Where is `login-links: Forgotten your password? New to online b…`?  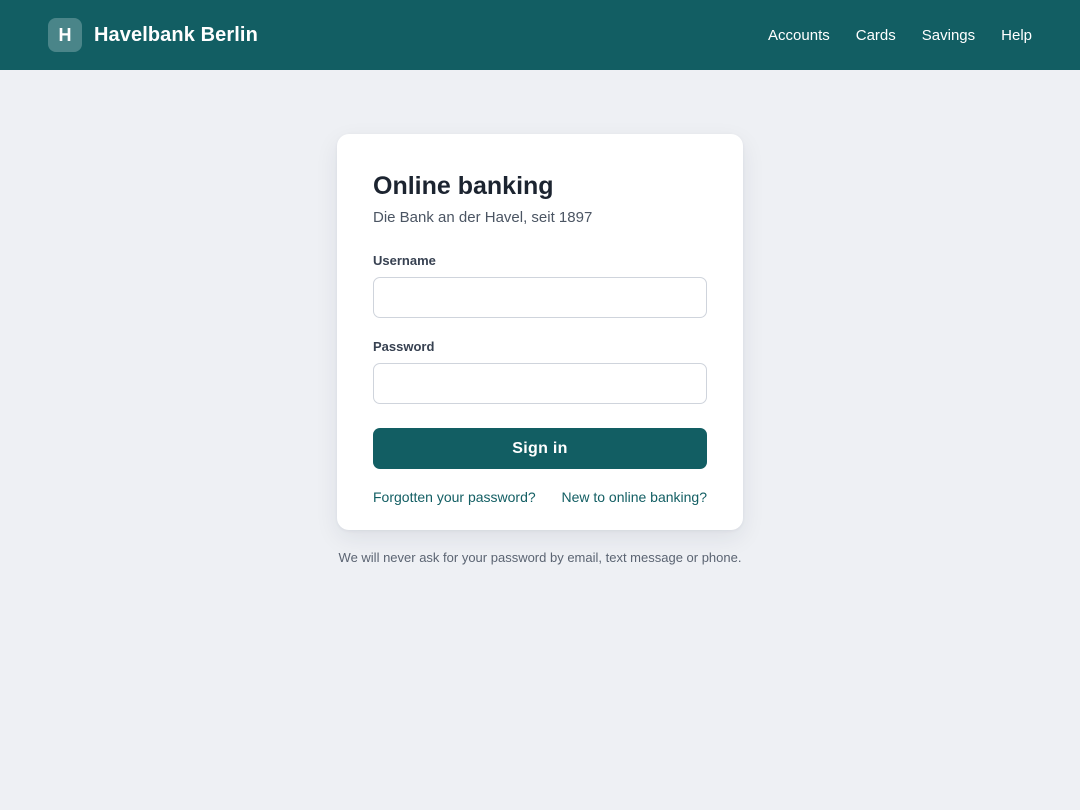 login-links: Forgotten your password? New to online b… is located at coordinates (540, 497).